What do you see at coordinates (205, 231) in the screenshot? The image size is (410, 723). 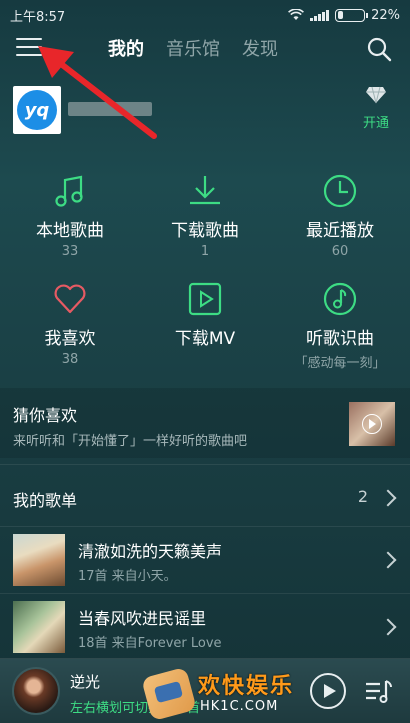 I see `downloaded-songs-label: 下载歌曲` at bounding box center [205, 231].